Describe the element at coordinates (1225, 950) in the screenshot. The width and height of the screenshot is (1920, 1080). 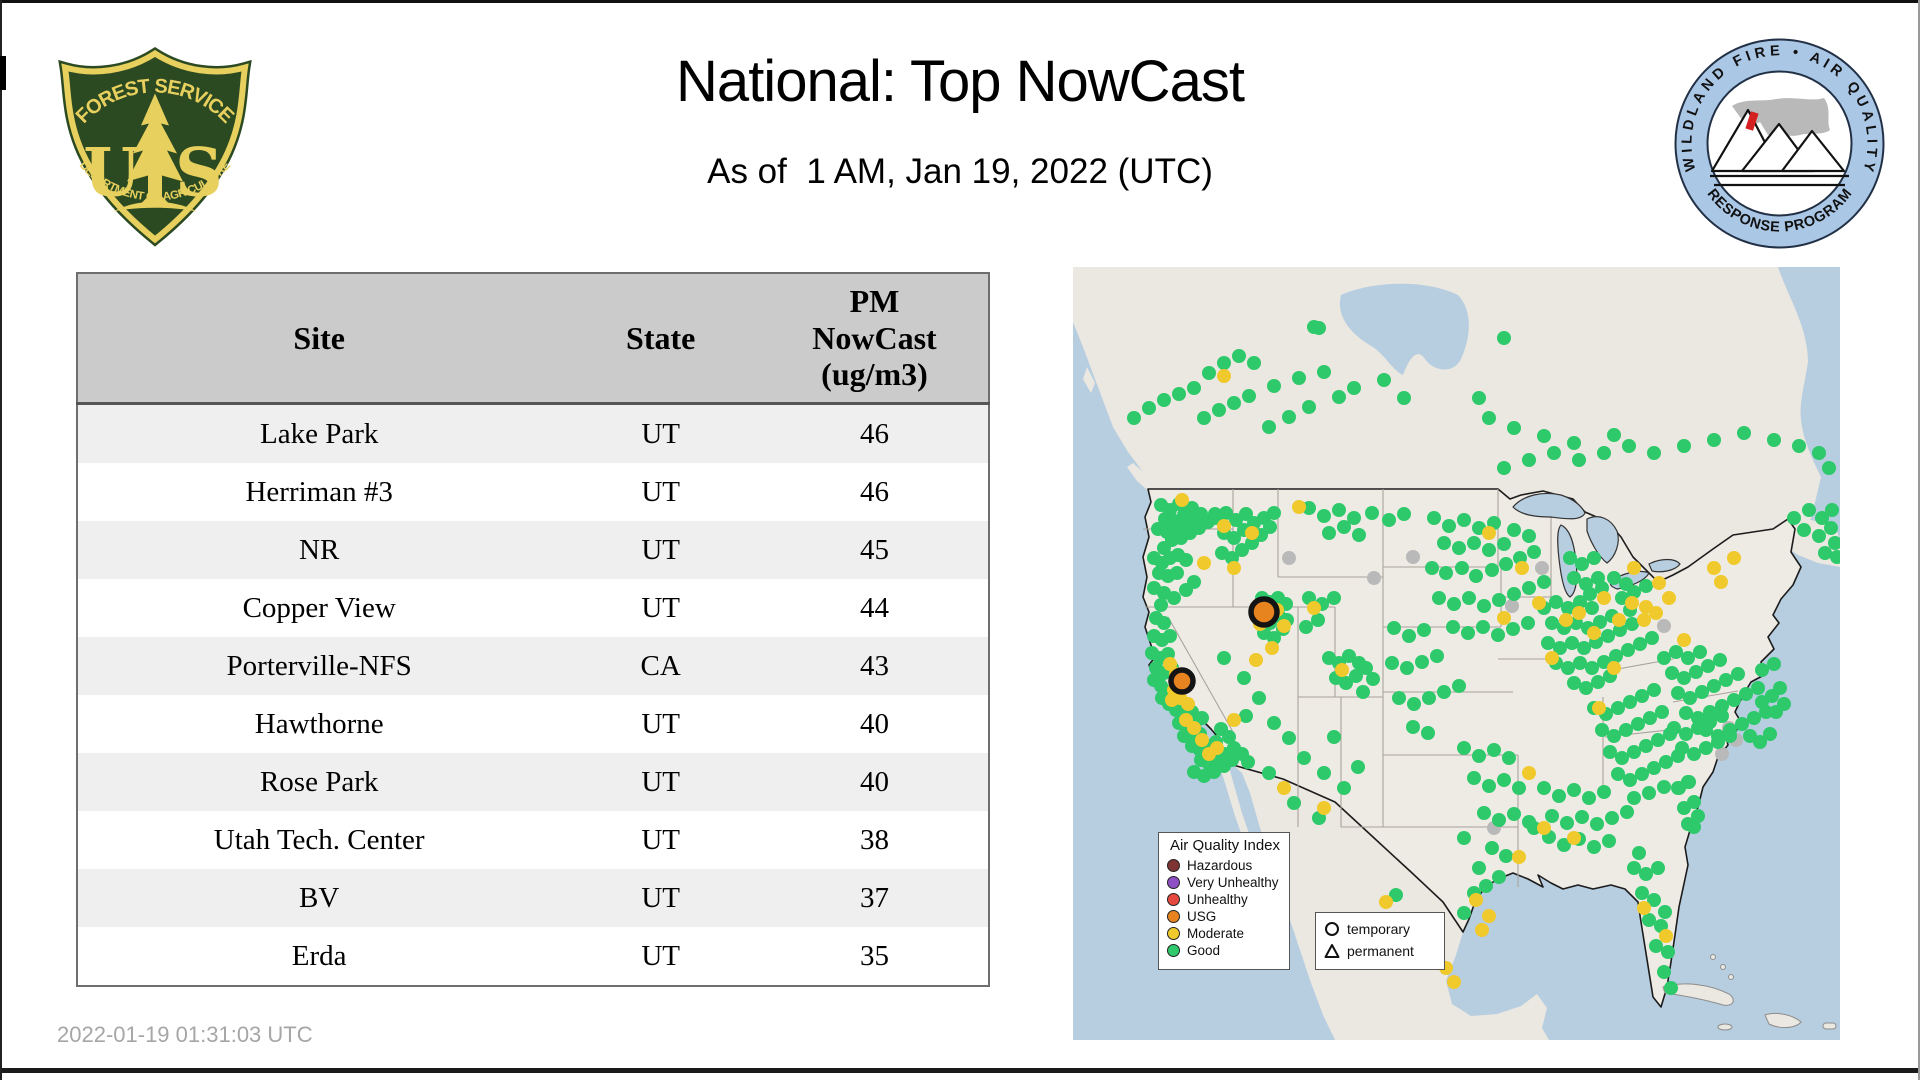
I see `aqi-legend-item: Good` at that location.